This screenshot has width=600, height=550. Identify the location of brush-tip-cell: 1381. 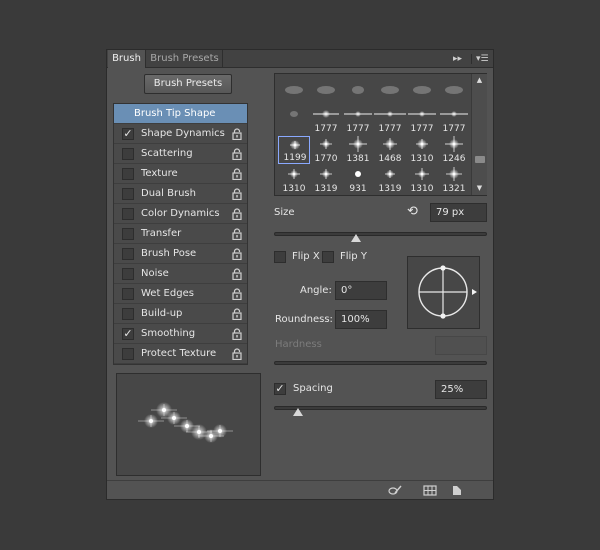
(358, 150).